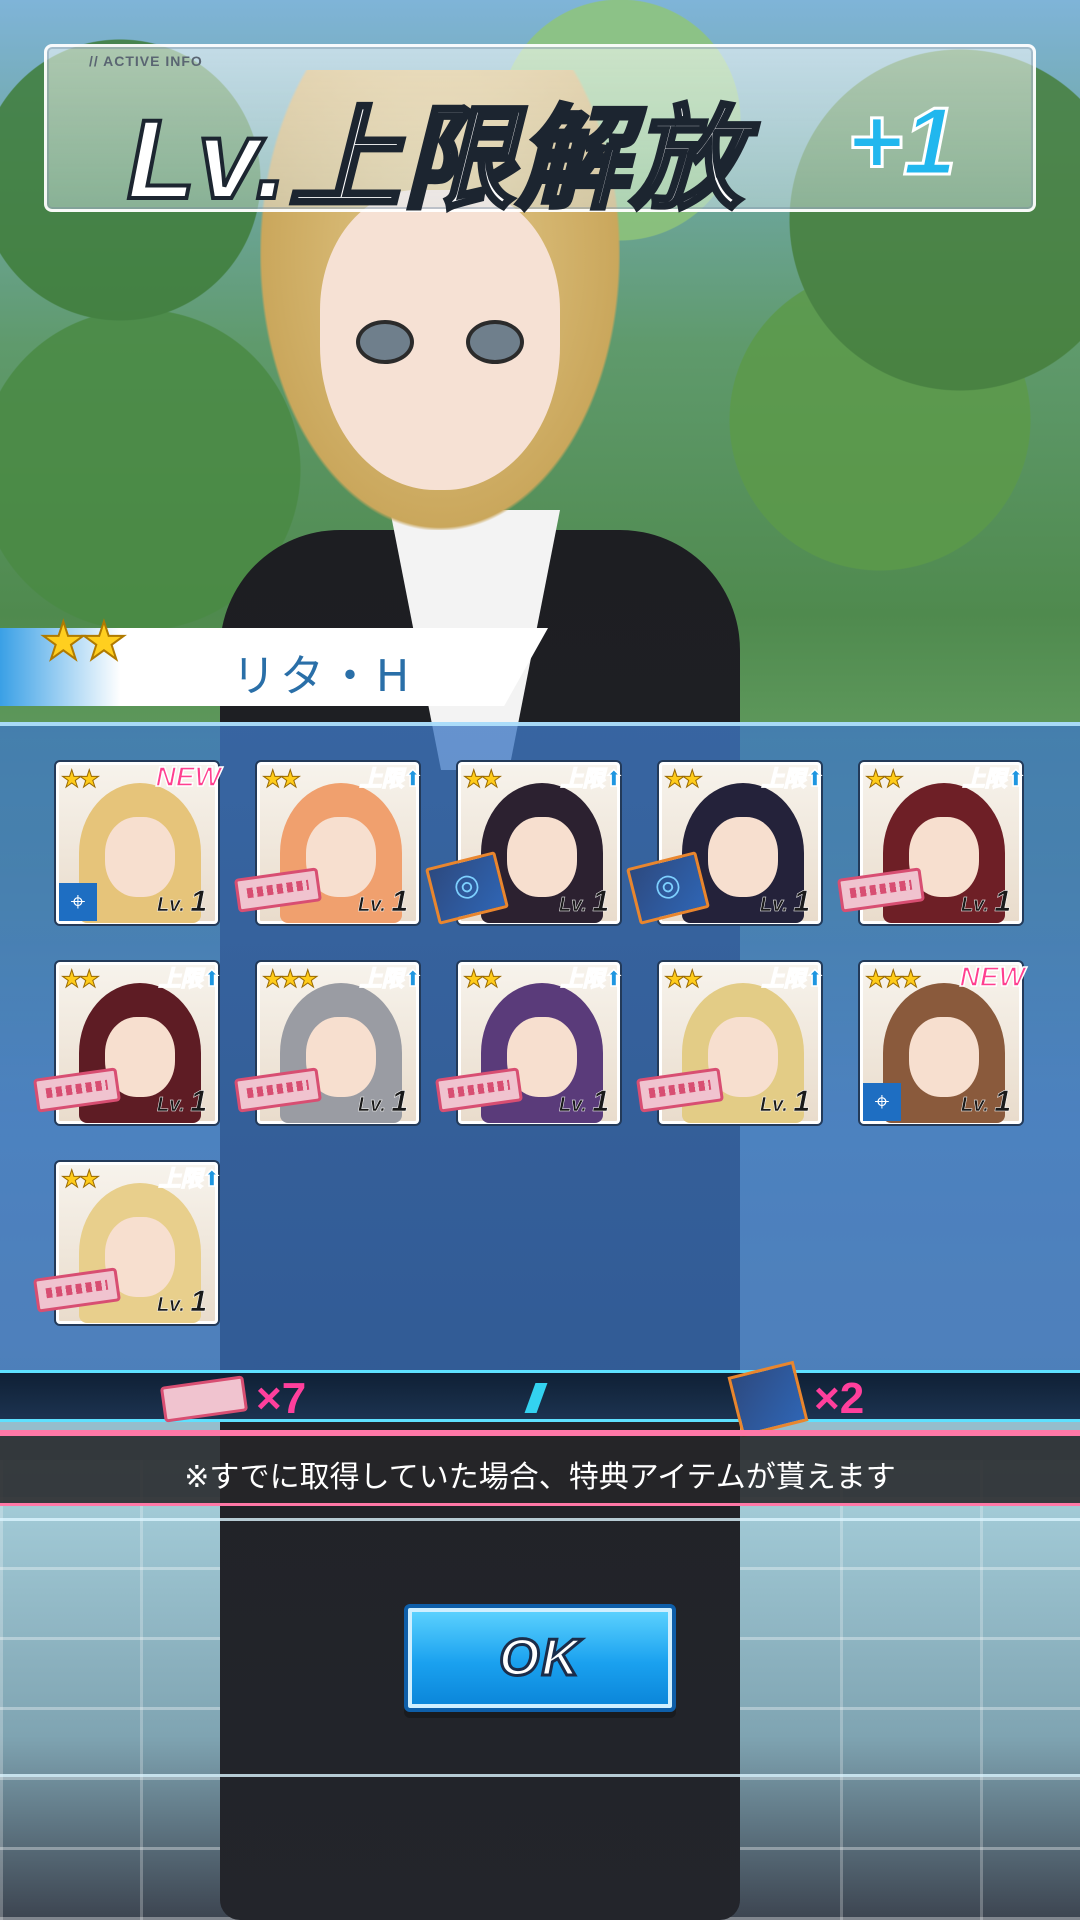 This screenshot has height=1920, width=1080. I want to click on reward-ticket: ×7, so click(233, 1398).